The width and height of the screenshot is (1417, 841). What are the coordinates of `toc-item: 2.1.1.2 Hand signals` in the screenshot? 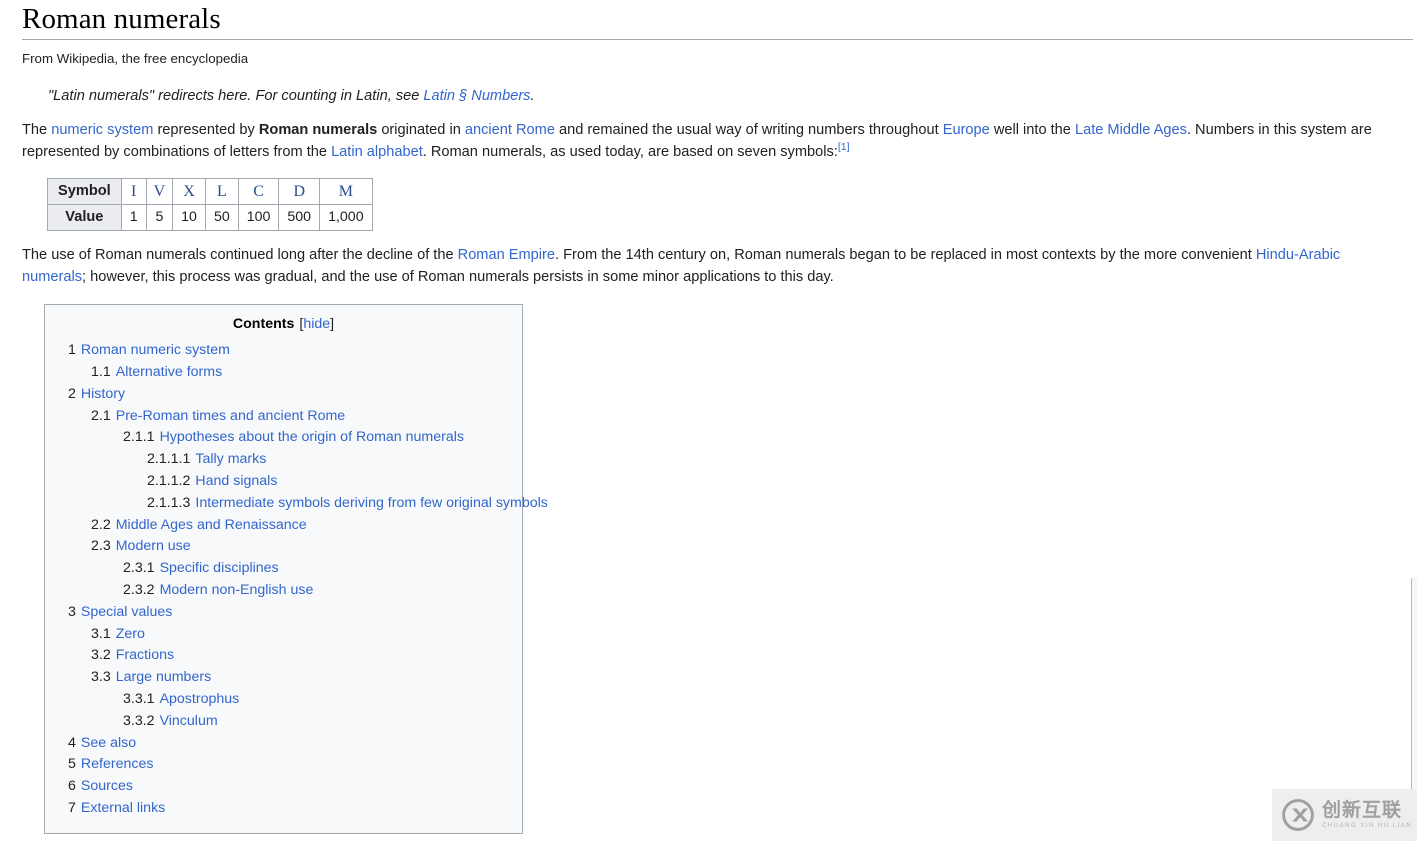 It's located at (283, 482).